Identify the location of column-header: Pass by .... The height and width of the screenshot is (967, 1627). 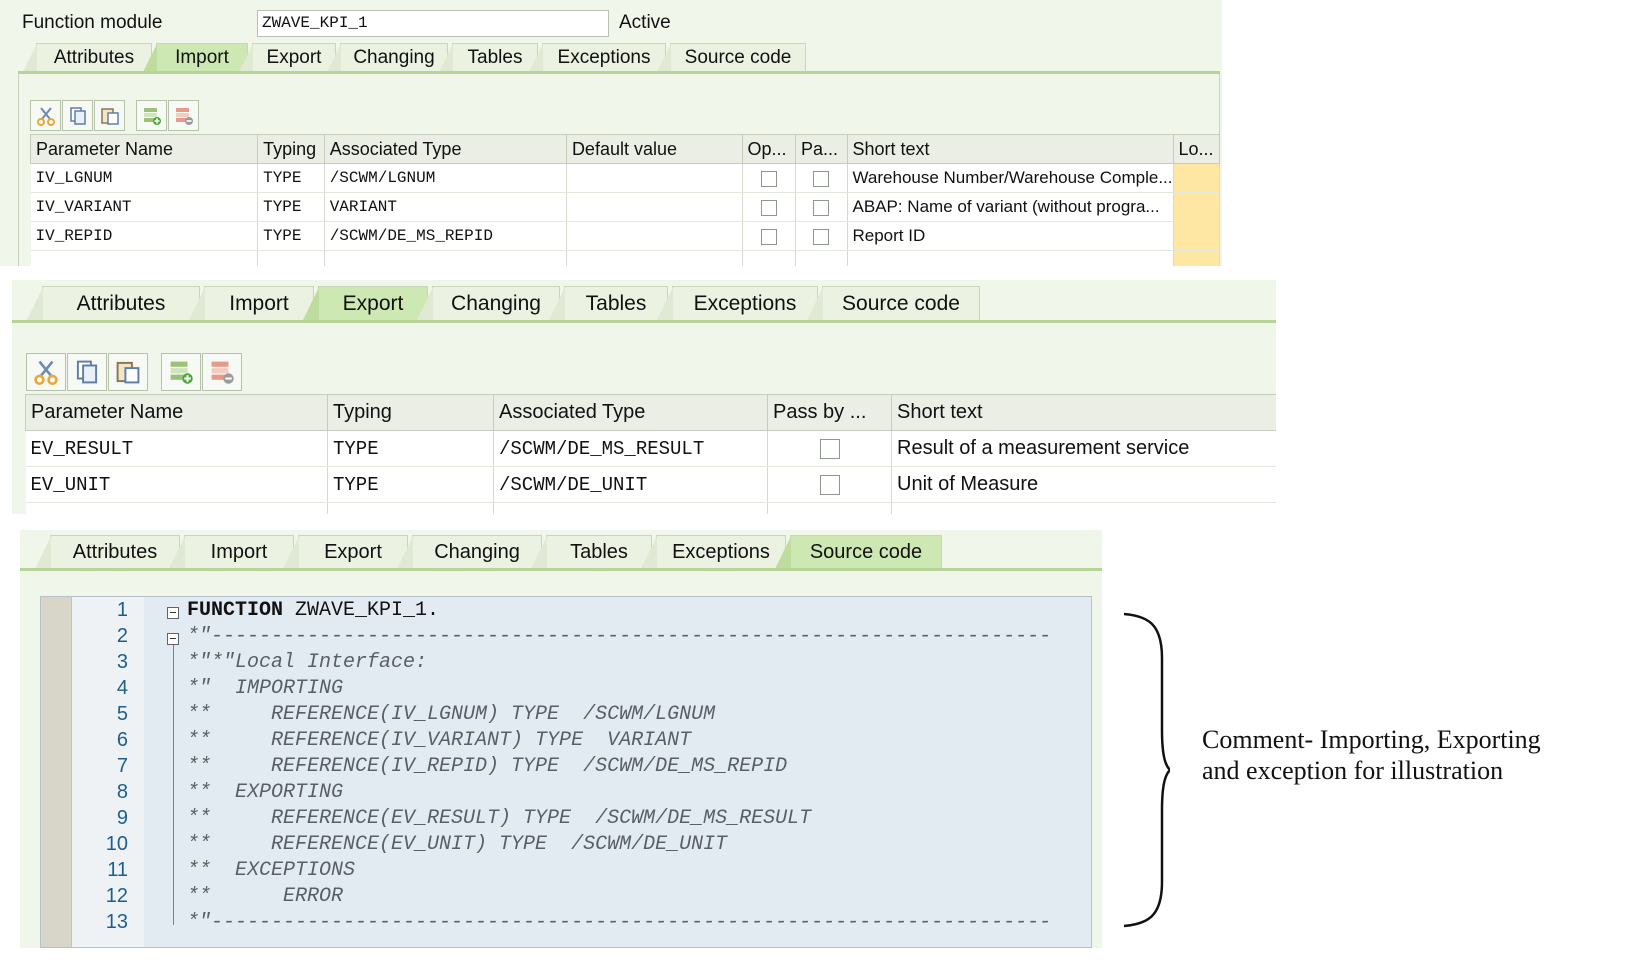
(829, 412).